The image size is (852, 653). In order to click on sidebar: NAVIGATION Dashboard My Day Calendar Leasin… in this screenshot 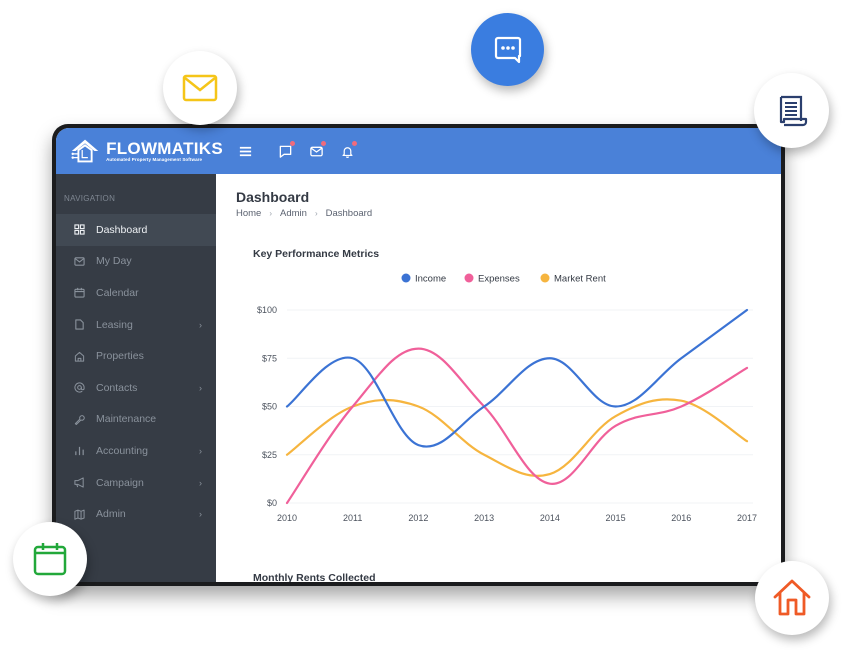, I will do `click(136, 378)`.